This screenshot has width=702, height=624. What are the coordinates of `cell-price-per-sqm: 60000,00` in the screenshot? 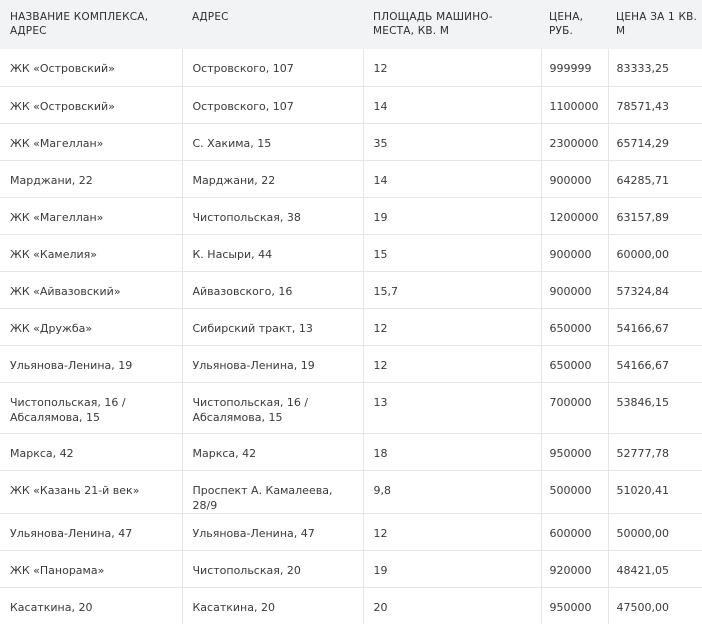 It's located at (654, 252).